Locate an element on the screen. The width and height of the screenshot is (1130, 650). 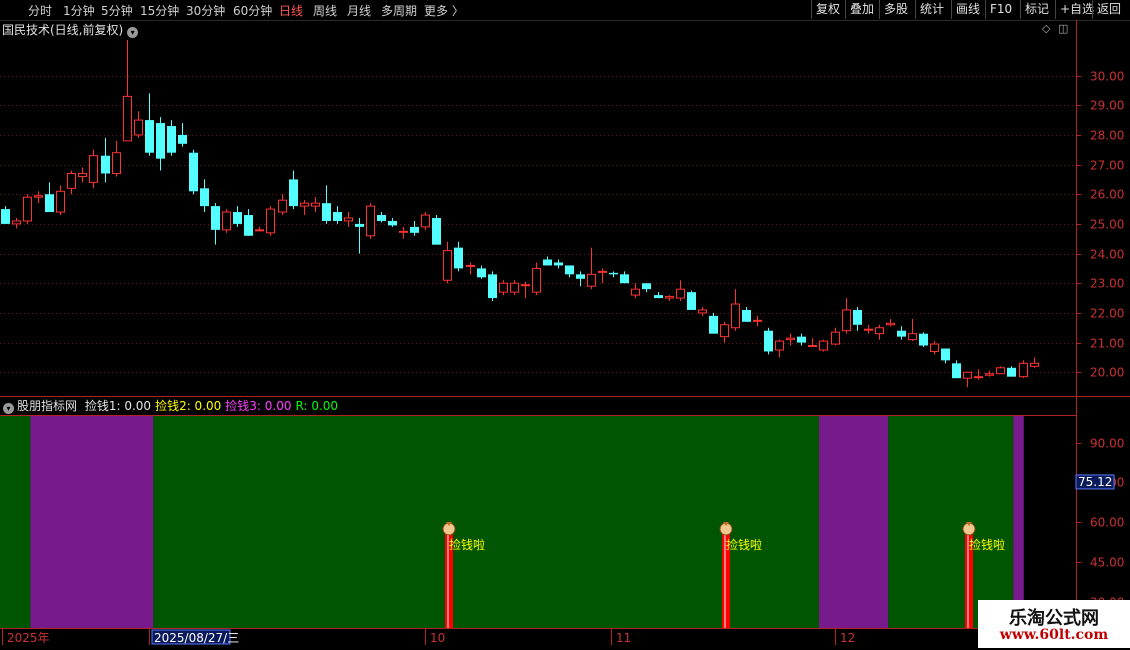
indicator-value: R: 0.00 is located at coordinates (317, 406).